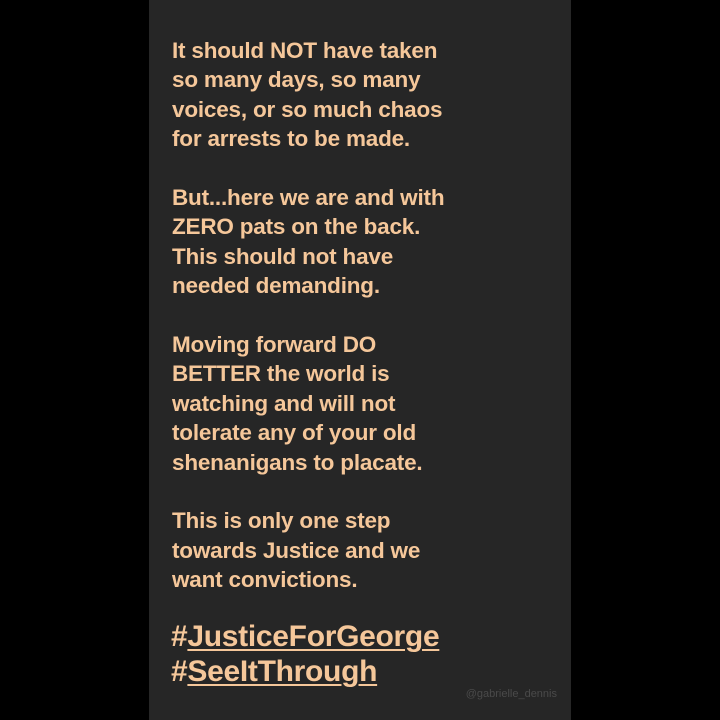 The width and height of the screenshot is (720, 720). I want to click on hashtag-seeitthrough: #SeeItThrough, so click(305, 671).